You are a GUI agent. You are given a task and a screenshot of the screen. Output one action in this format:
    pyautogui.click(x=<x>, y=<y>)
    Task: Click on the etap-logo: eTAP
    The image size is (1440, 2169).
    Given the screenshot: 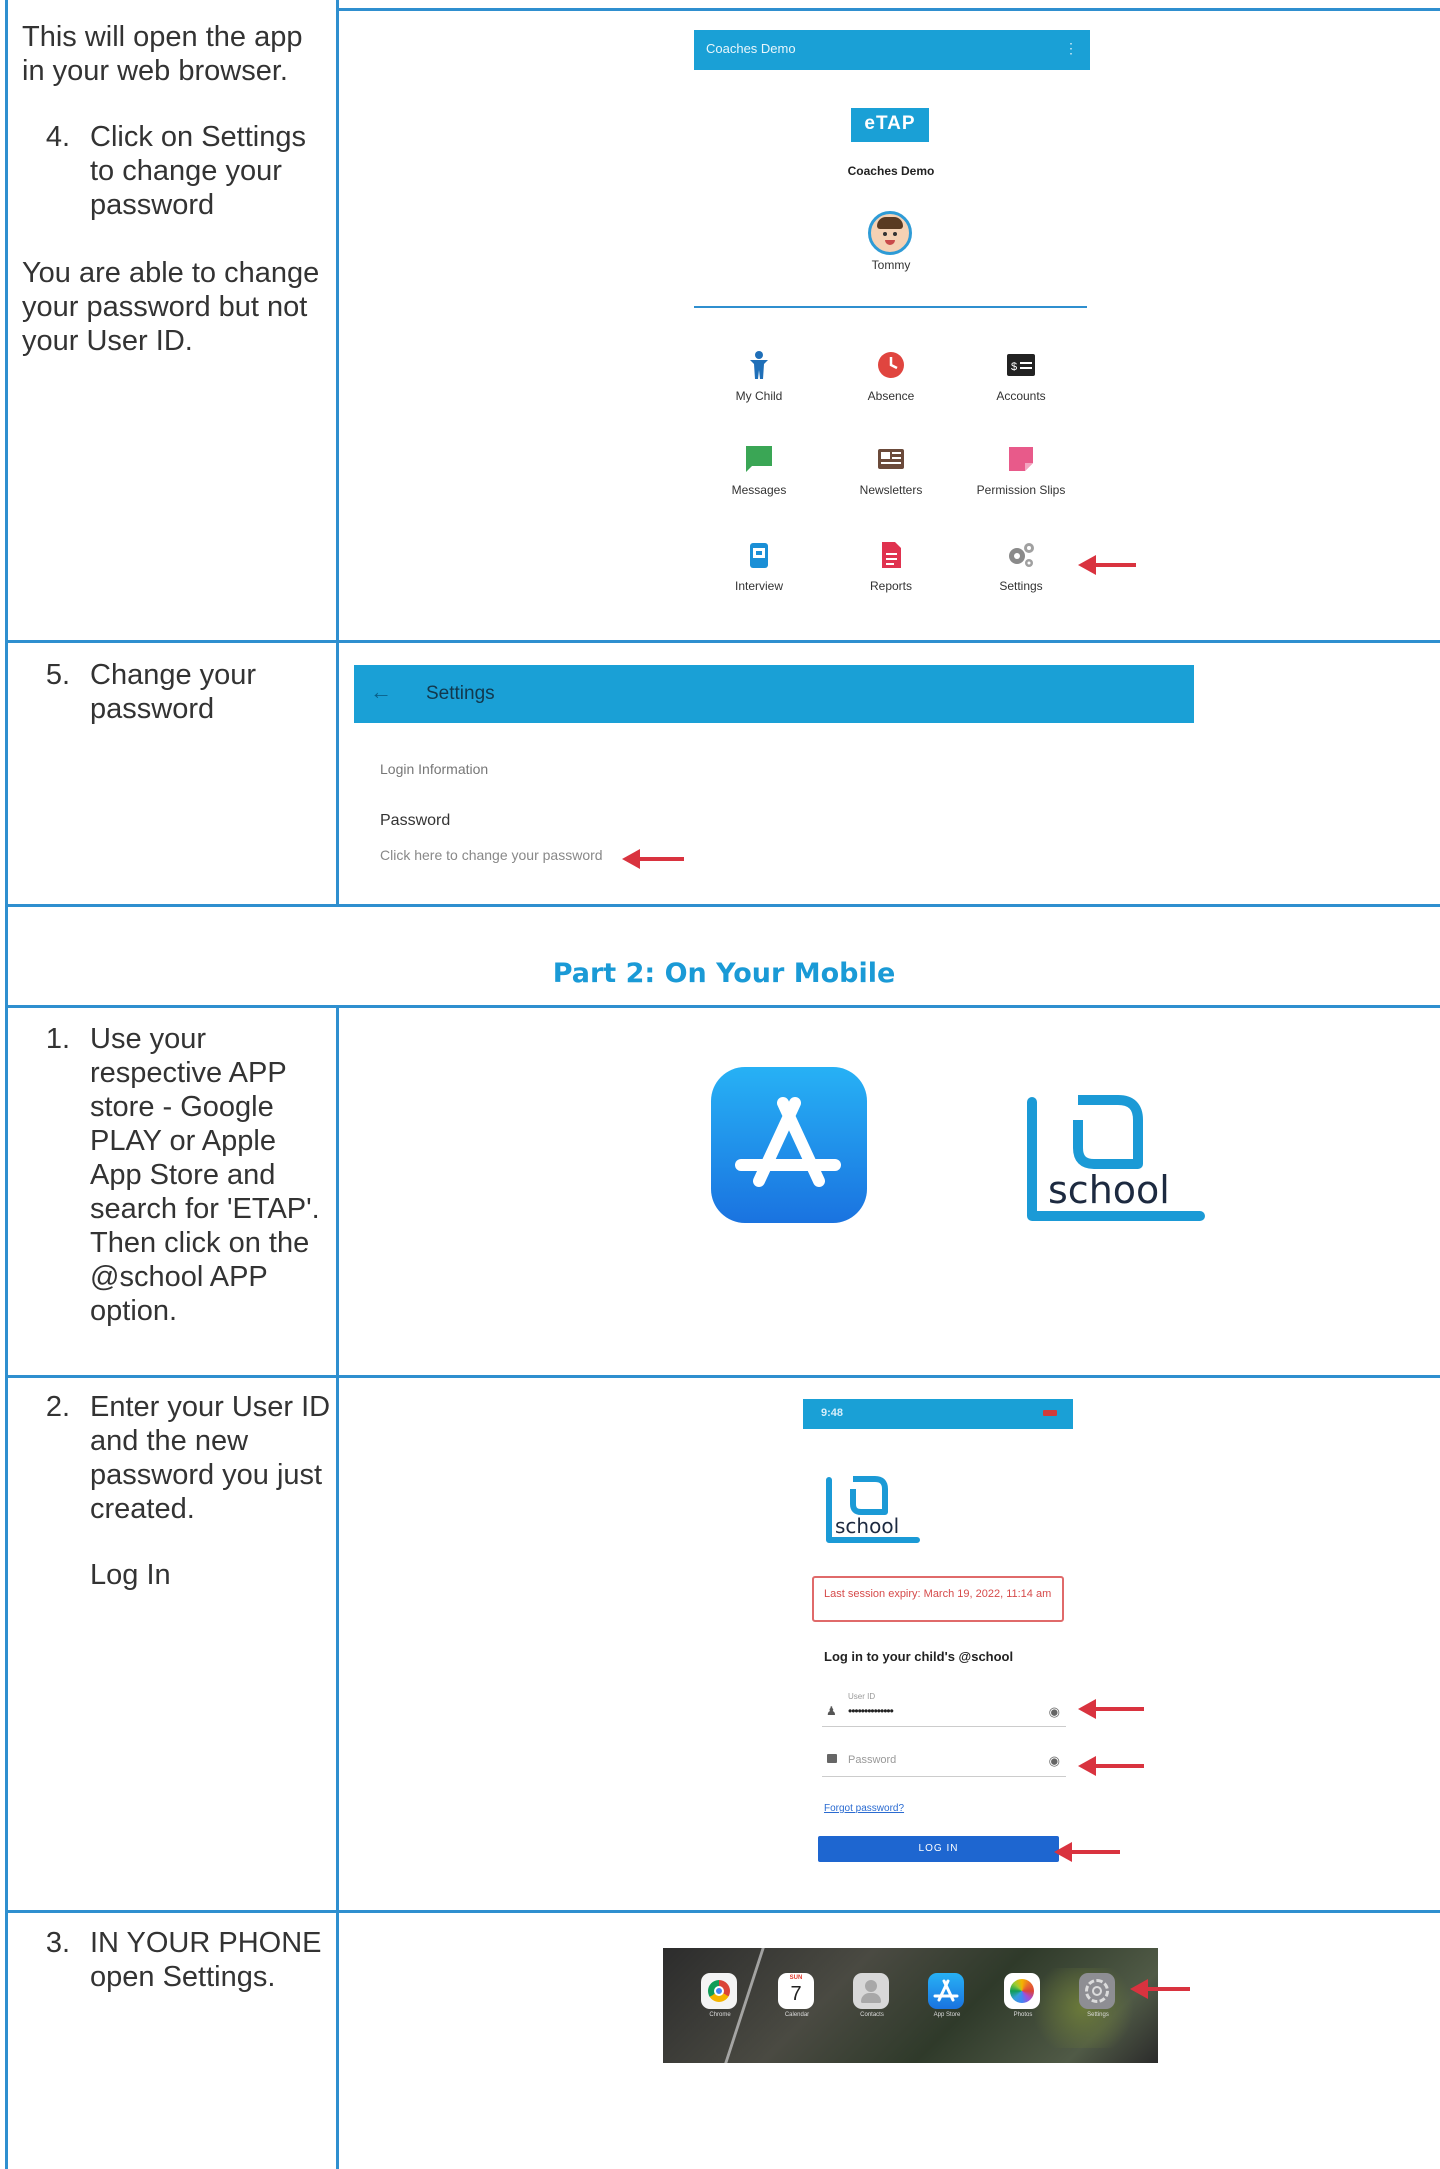 What is the action you would take?
    pyautogui.click(x=890, y=125)
    